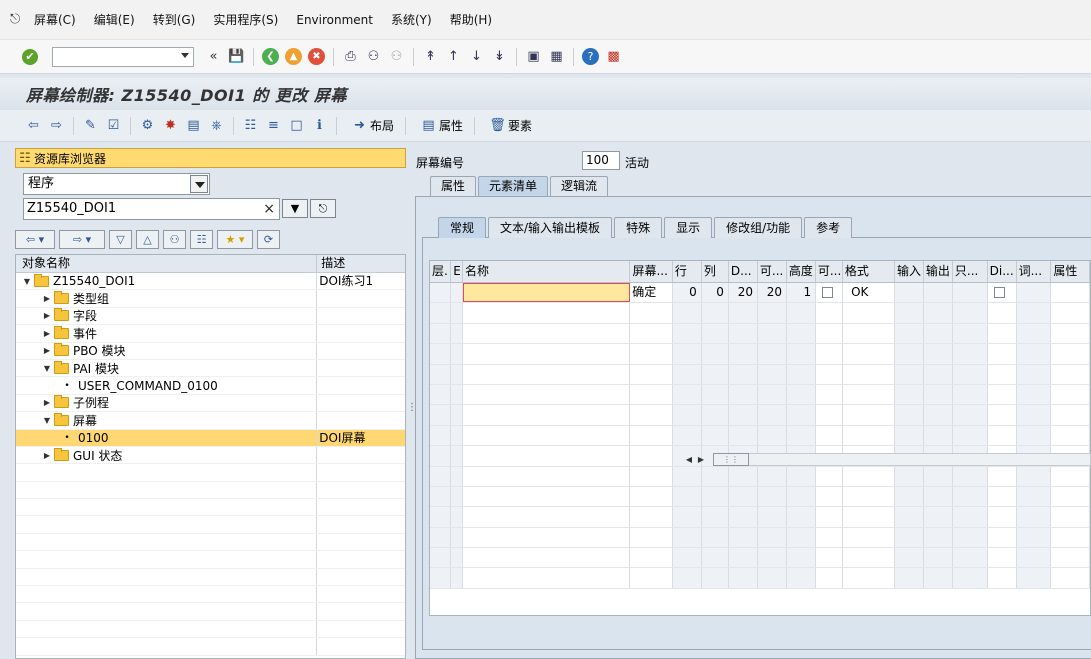 The image size is (1091, 659). Describe the element at coordinates (802, 293) in the screenshot. I see `grid-cell: 1` at that location.